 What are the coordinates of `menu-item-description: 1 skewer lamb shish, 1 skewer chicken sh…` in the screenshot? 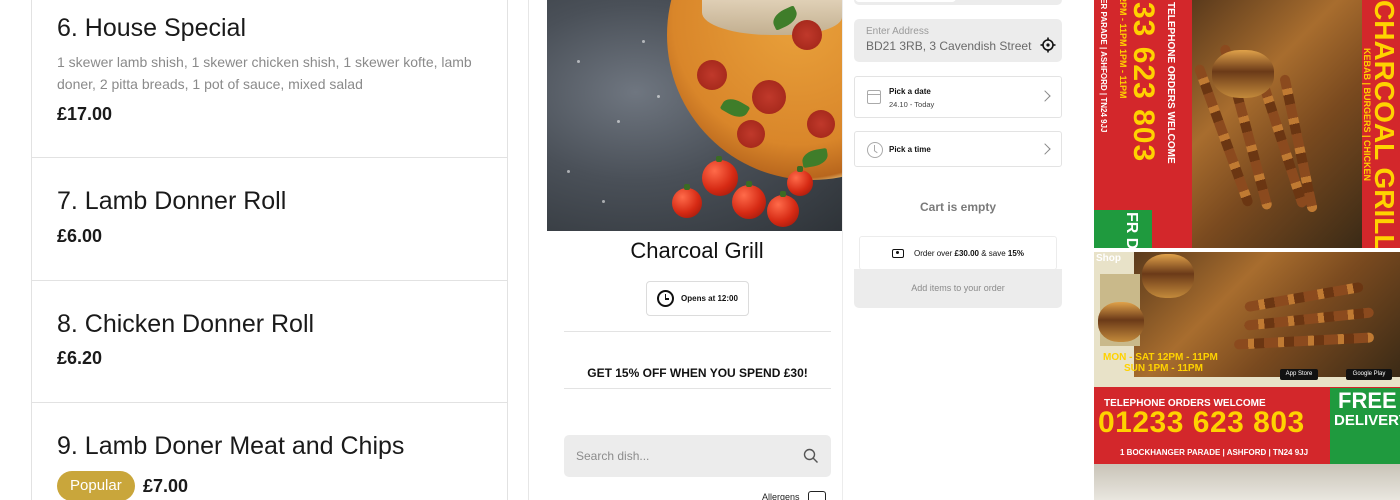 It's located at (264, 73).